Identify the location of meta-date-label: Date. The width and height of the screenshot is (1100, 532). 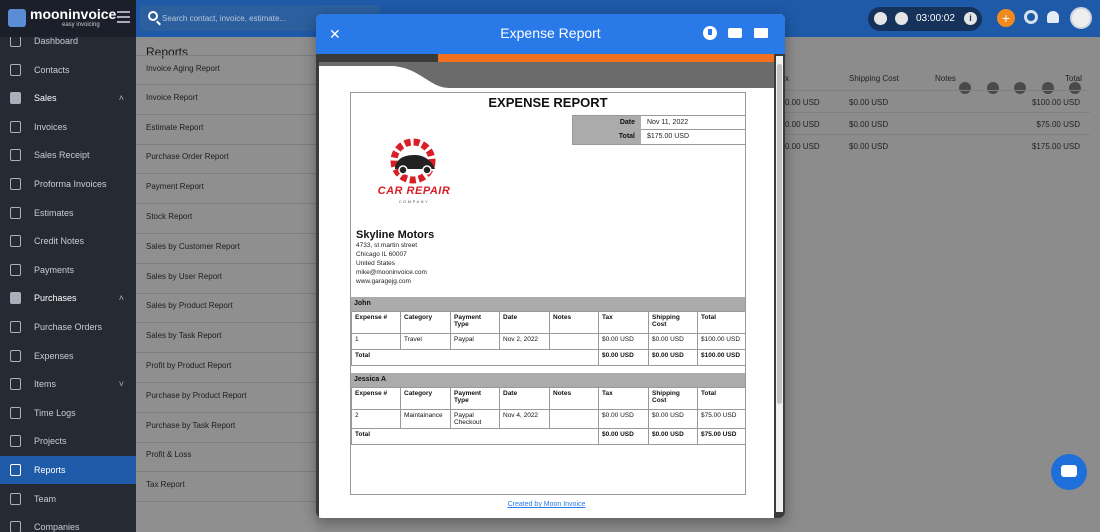
(607, 123).